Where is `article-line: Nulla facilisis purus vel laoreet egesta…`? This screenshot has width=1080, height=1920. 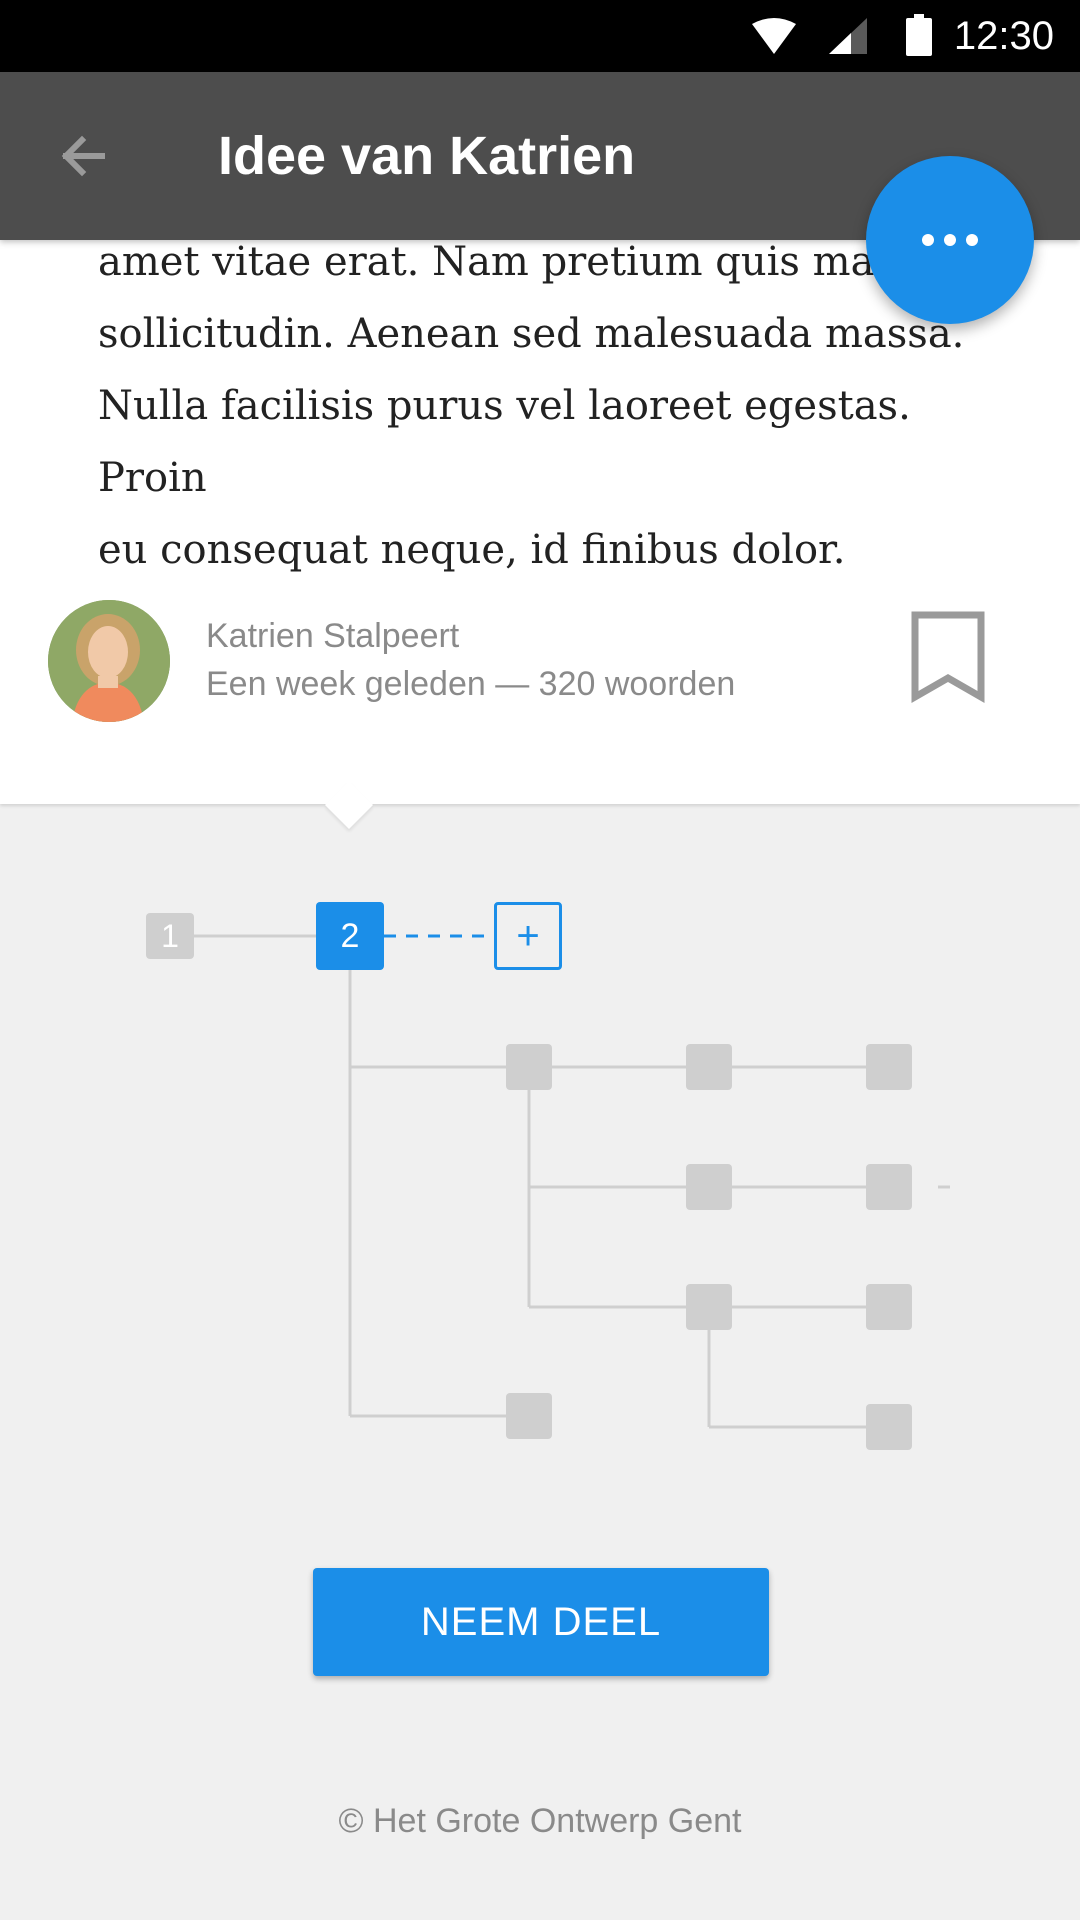
article-line: Nulla facilisis purus vel laoreet egesta… is located at coordinates (504, 442).